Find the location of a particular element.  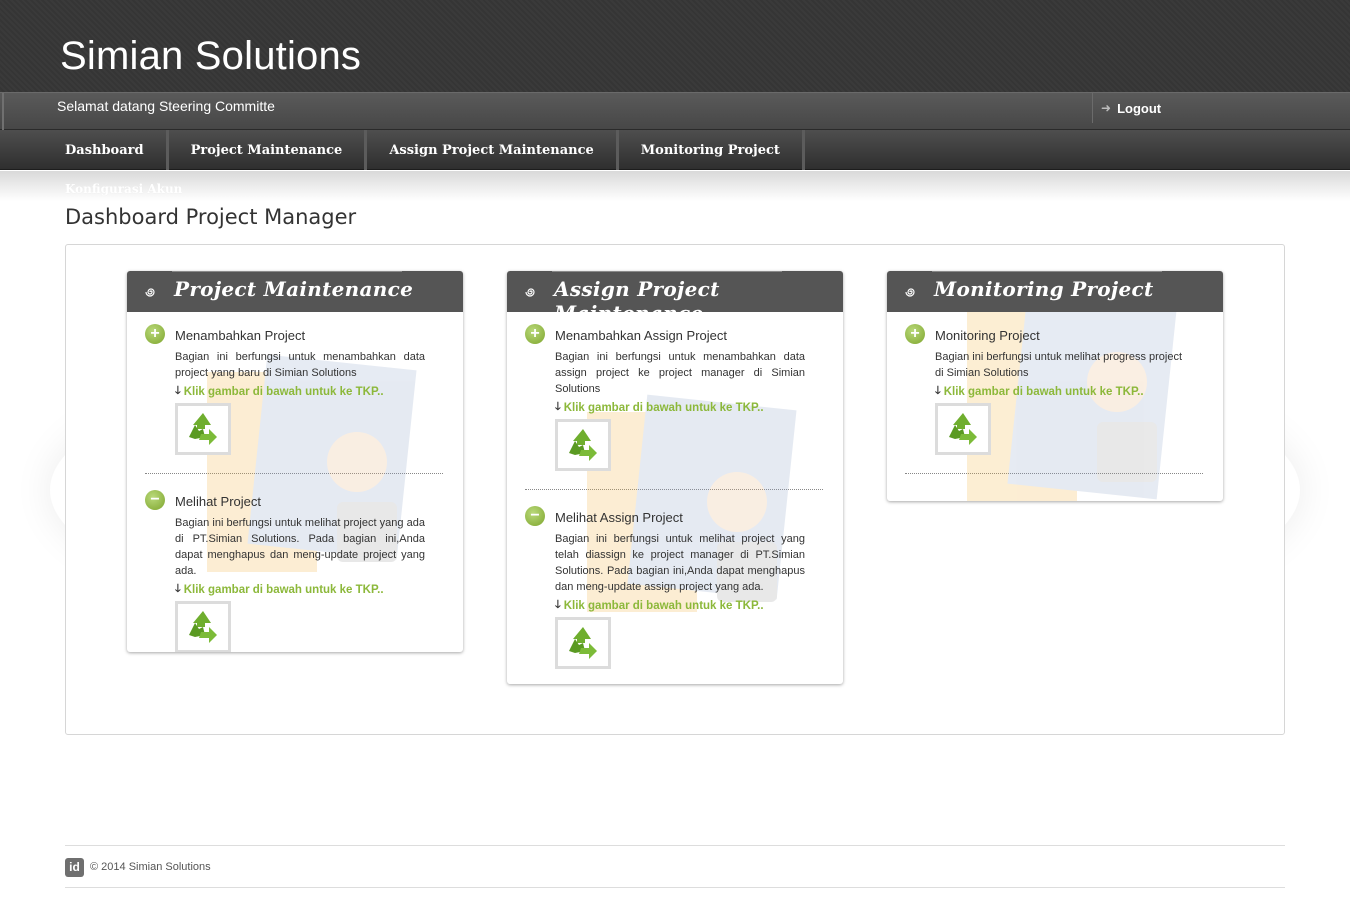

section-title: Menambahkan Assign Project is located at coordinates (641, 335).